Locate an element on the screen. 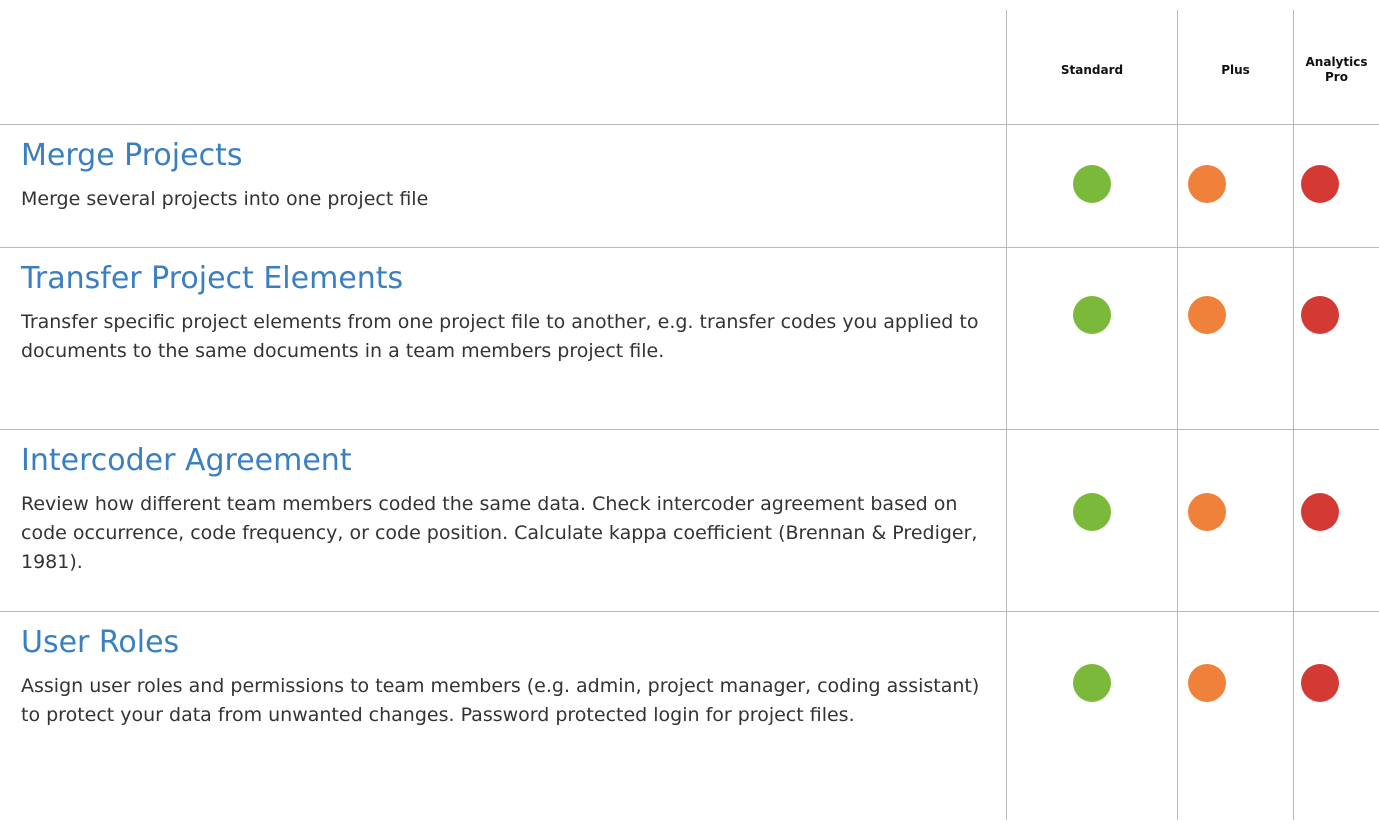 The image size is (1379, 834). feature-title: Transfer Project Elements is located at coordinates (212, 278).